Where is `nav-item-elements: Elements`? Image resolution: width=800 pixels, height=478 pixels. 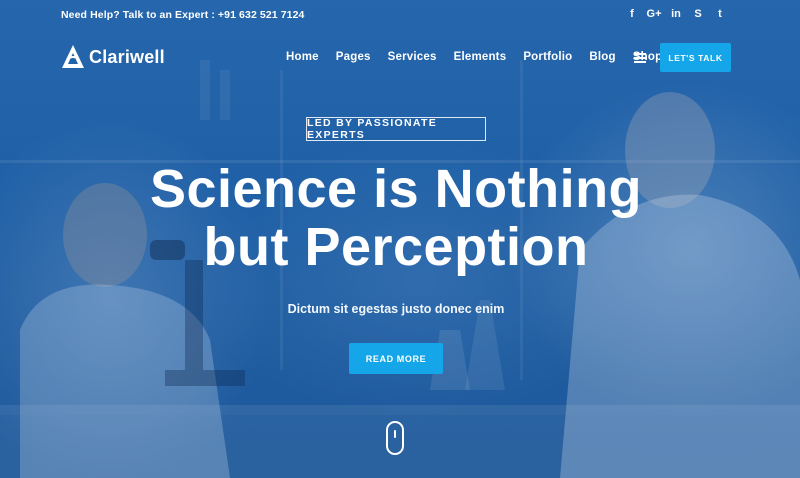 nav-item-elements: Elements is located at coordinates (480, 57).